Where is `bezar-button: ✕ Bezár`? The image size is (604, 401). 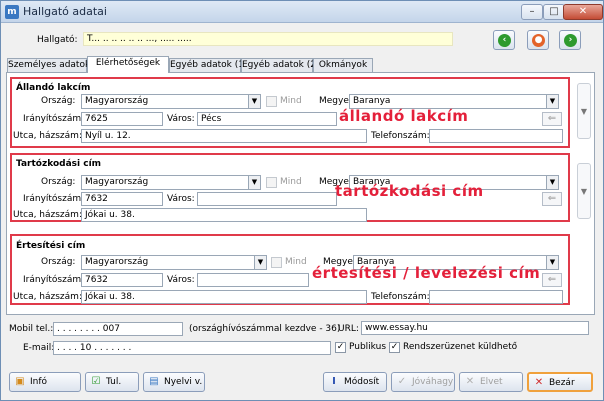
bezar-button: ✕ Bezár is located at coordinates (560, 382).